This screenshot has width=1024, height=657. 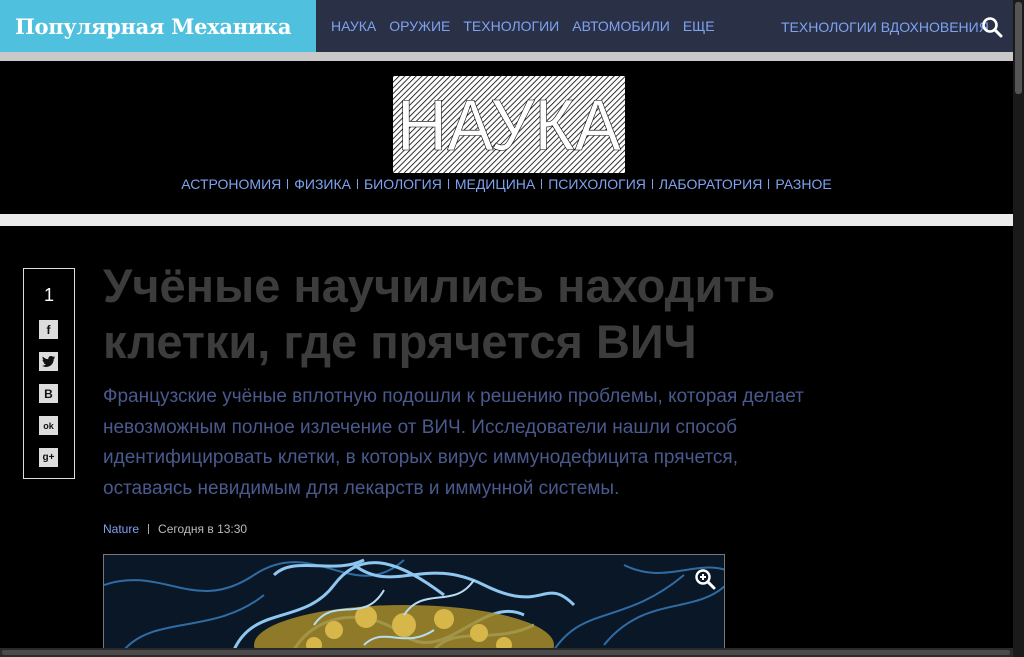 I want to click on site-logo-text: Популярная Механика, so click(x=153, y=26).